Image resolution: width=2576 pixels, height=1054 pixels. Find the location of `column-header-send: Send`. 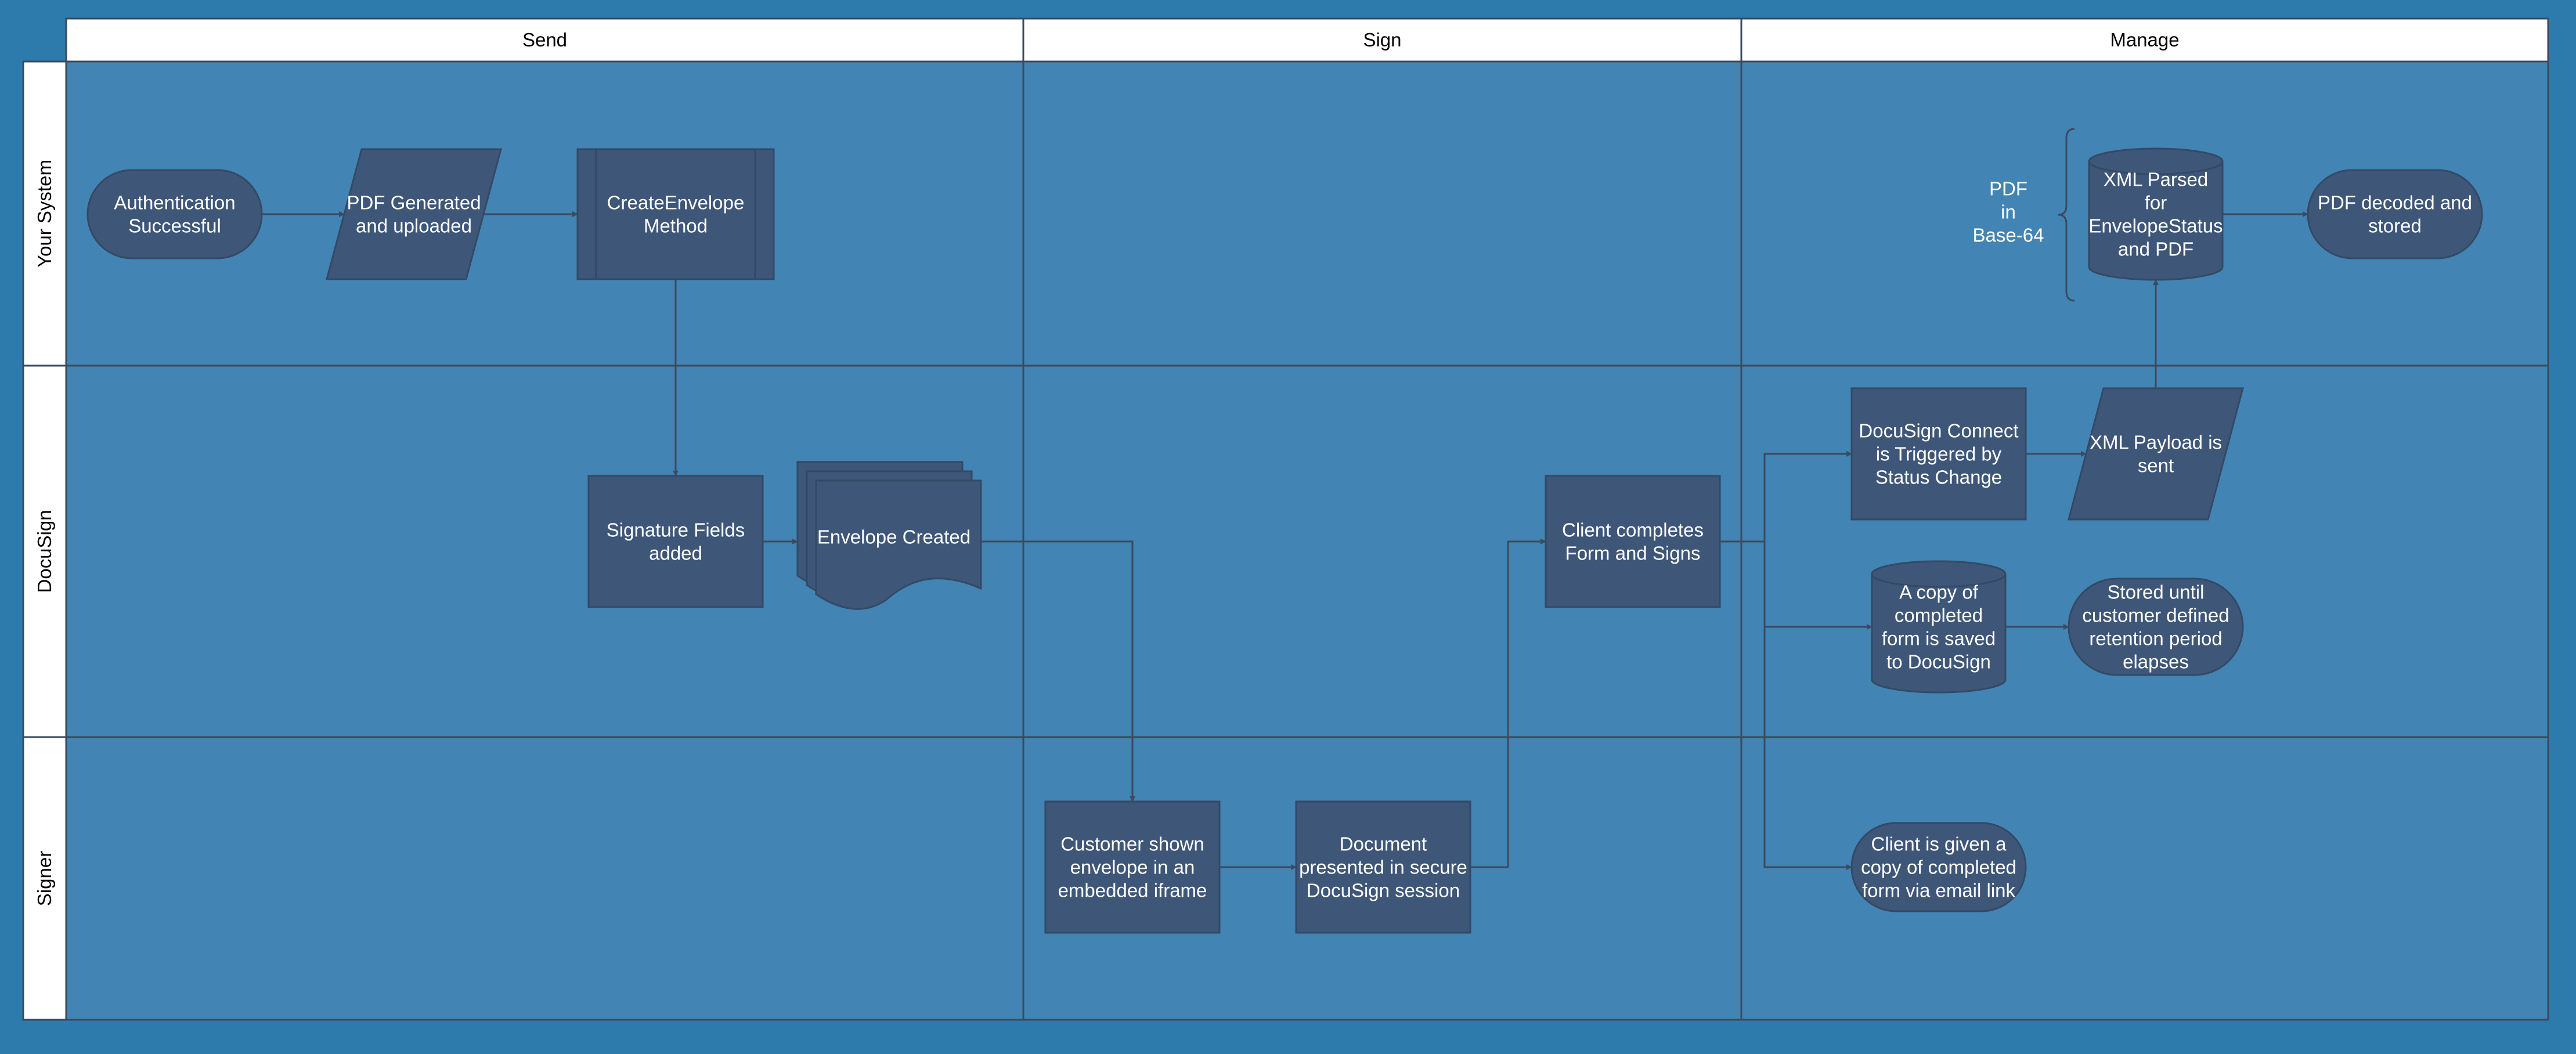

column-header-send: Send is located at coordinates (545, 40).